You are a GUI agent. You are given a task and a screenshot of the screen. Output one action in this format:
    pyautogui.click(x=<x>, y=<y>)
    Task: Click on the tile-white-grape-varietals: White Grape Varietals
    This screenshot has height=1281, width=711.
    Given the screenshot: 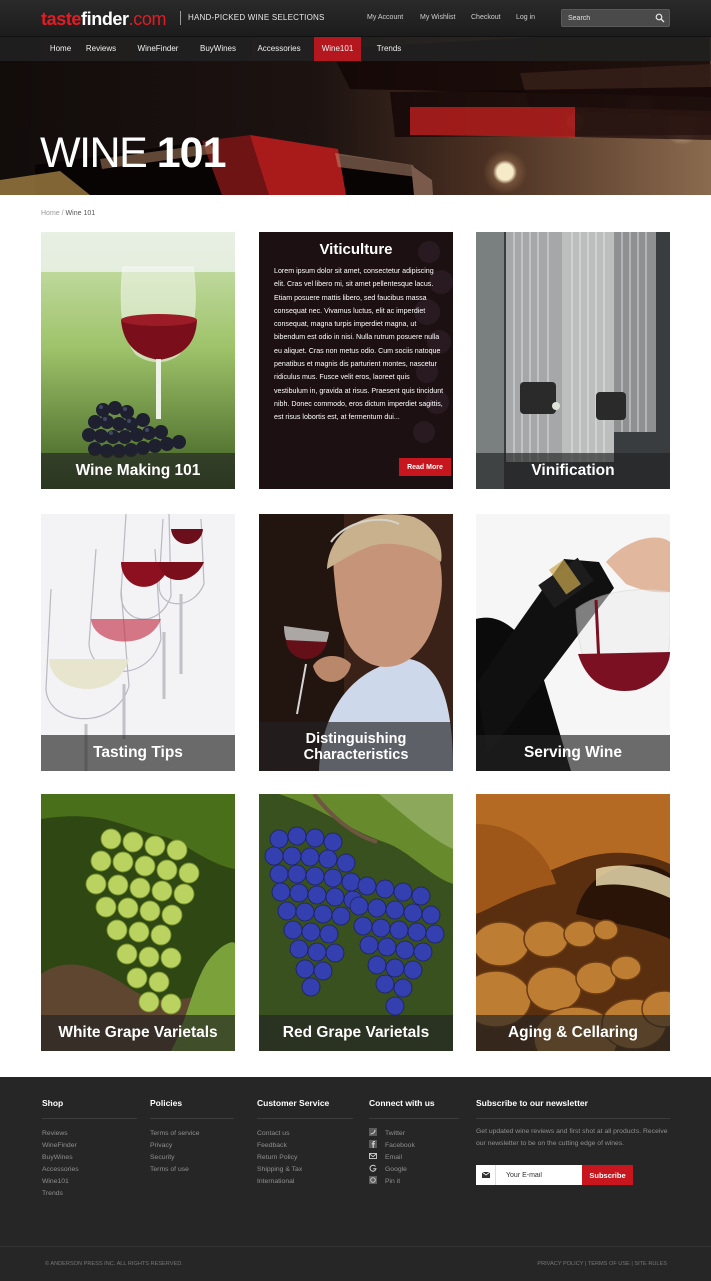 What is the action you would take?
    pyautogui.click(x=138, y=922)
    